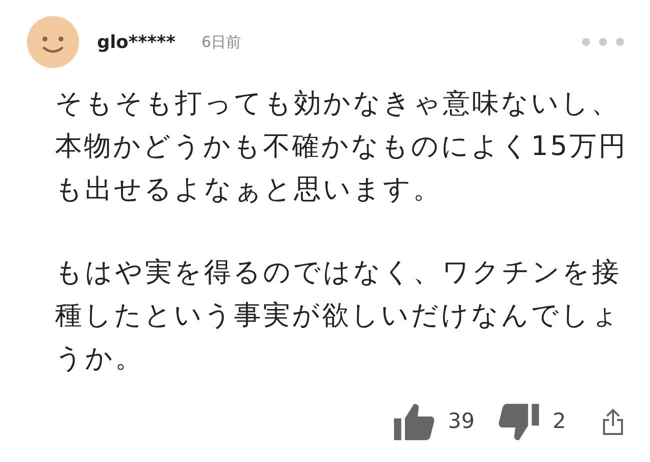  Describe the element at coordinates (53, 42) in the screenshot. I see `avatar-icon` at that location.